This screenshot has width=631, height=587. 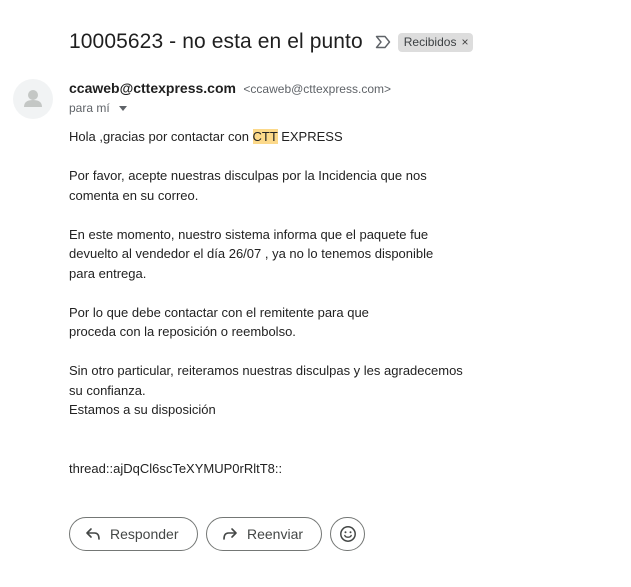 I want to click on body-line: proceda con la reposición o reembolso., so click(x=182, y=331).